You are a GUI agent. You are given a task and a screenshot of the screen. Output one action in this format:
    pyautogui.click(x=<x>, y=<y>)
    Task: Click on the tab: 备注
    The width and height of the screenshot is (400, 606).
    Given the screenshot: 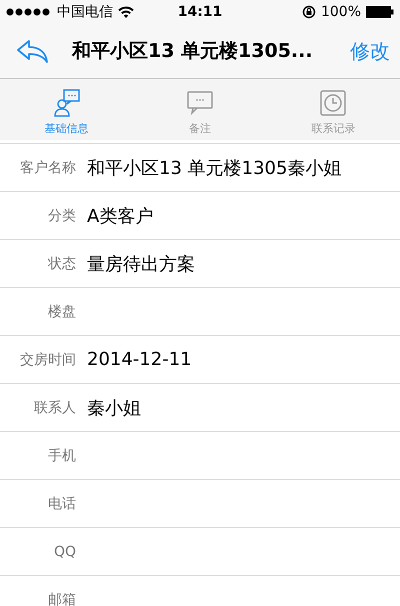 What is the action you would take?
    pyautogui.click(x=200, y=109)
    